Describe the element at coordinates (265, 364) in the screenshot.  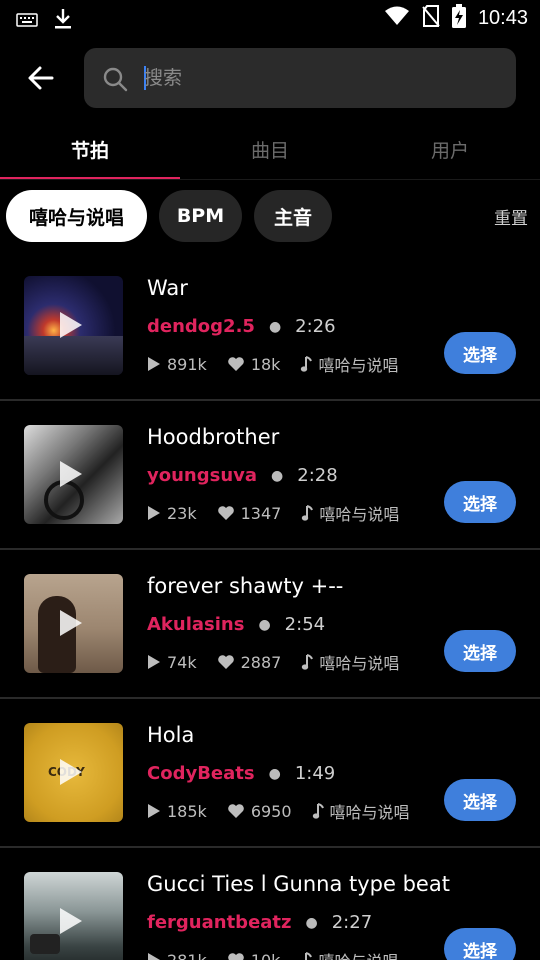
I see `like-count: 18k` at that location.